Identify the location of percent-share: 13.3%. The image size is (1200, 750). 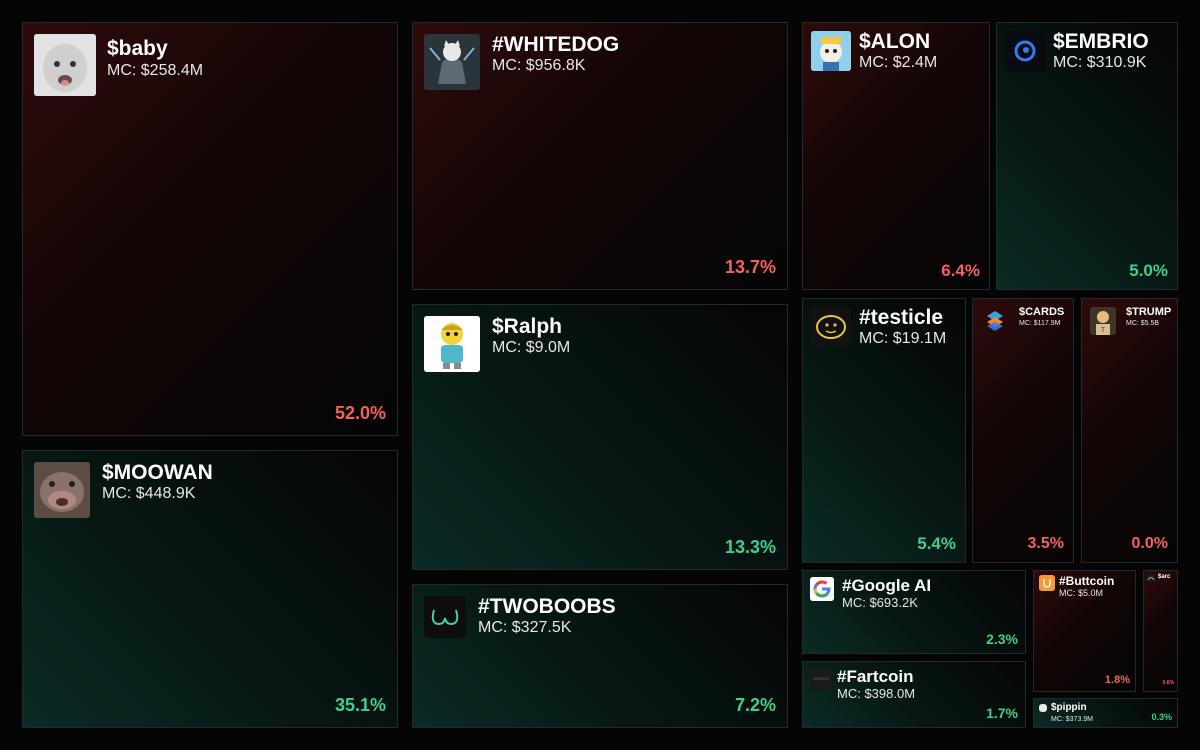
(750, 547).